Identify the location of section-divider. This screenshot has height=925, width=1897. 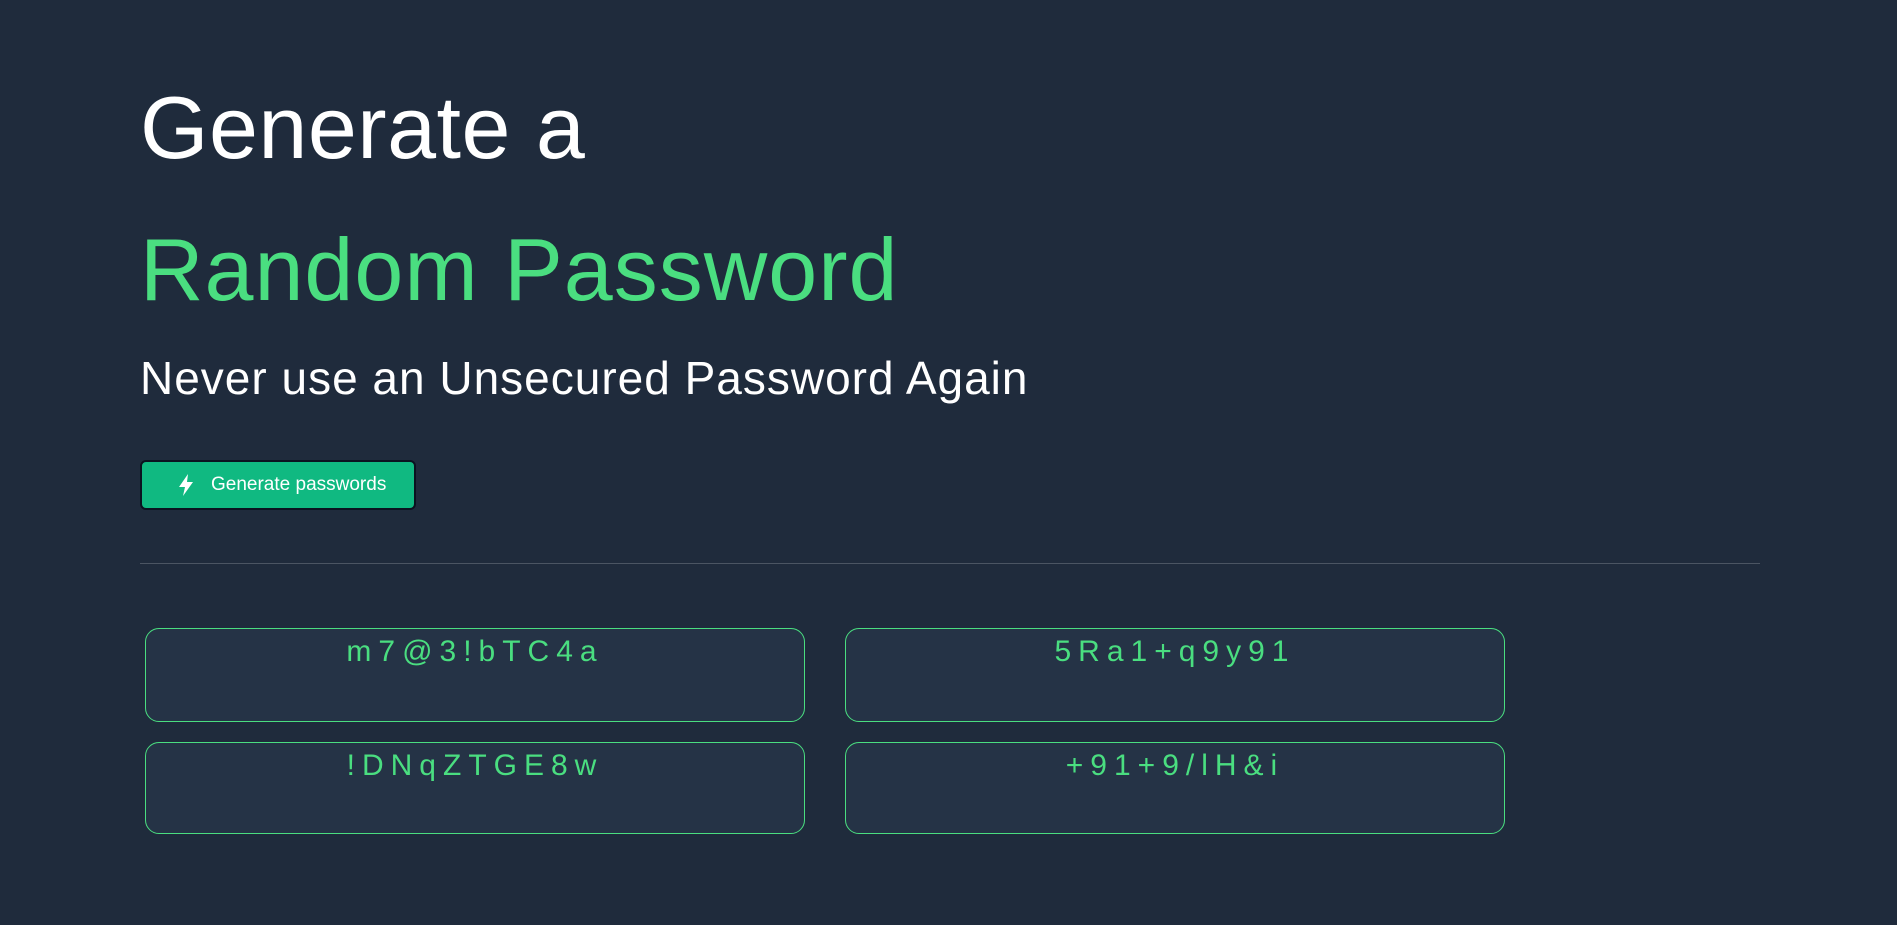
(950, 563).